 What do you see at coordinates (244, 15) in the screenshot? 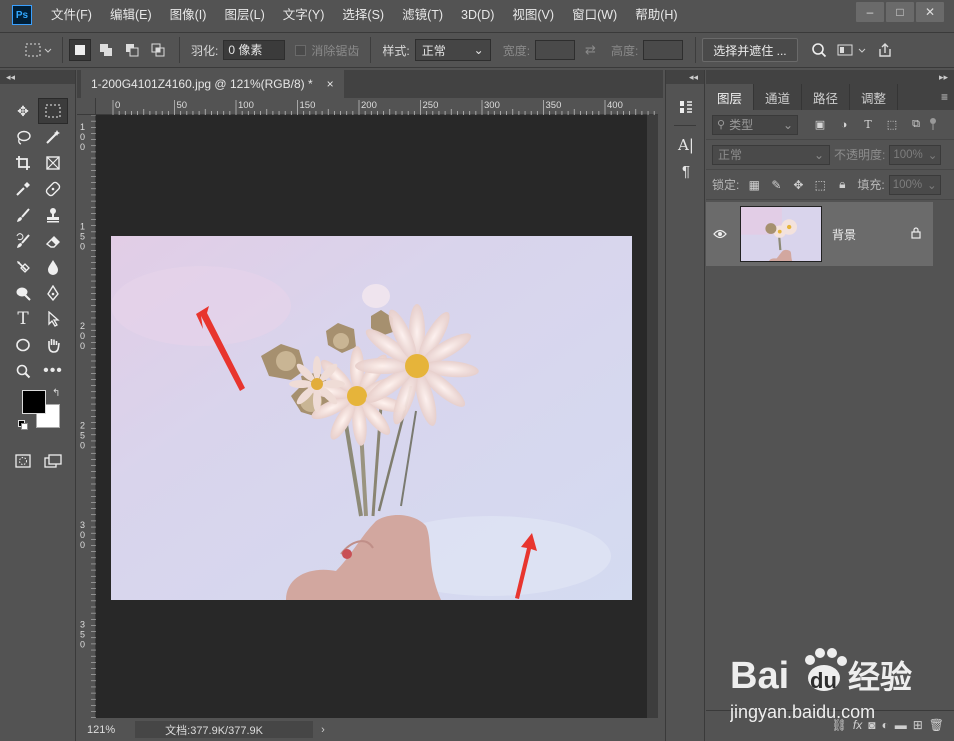
I see `menu-layer: 图层(L)` at bounding box center [244, 15].